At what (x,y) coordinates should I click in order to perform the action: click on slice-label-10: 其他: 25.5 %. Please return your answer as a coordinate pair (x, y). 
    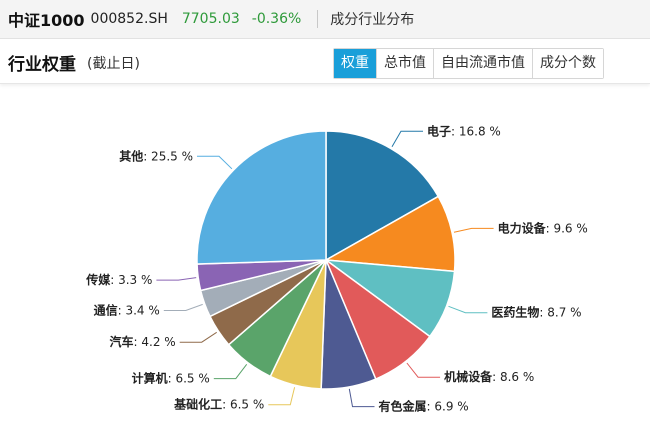
    Looking at the image, I should click on (156, 155).